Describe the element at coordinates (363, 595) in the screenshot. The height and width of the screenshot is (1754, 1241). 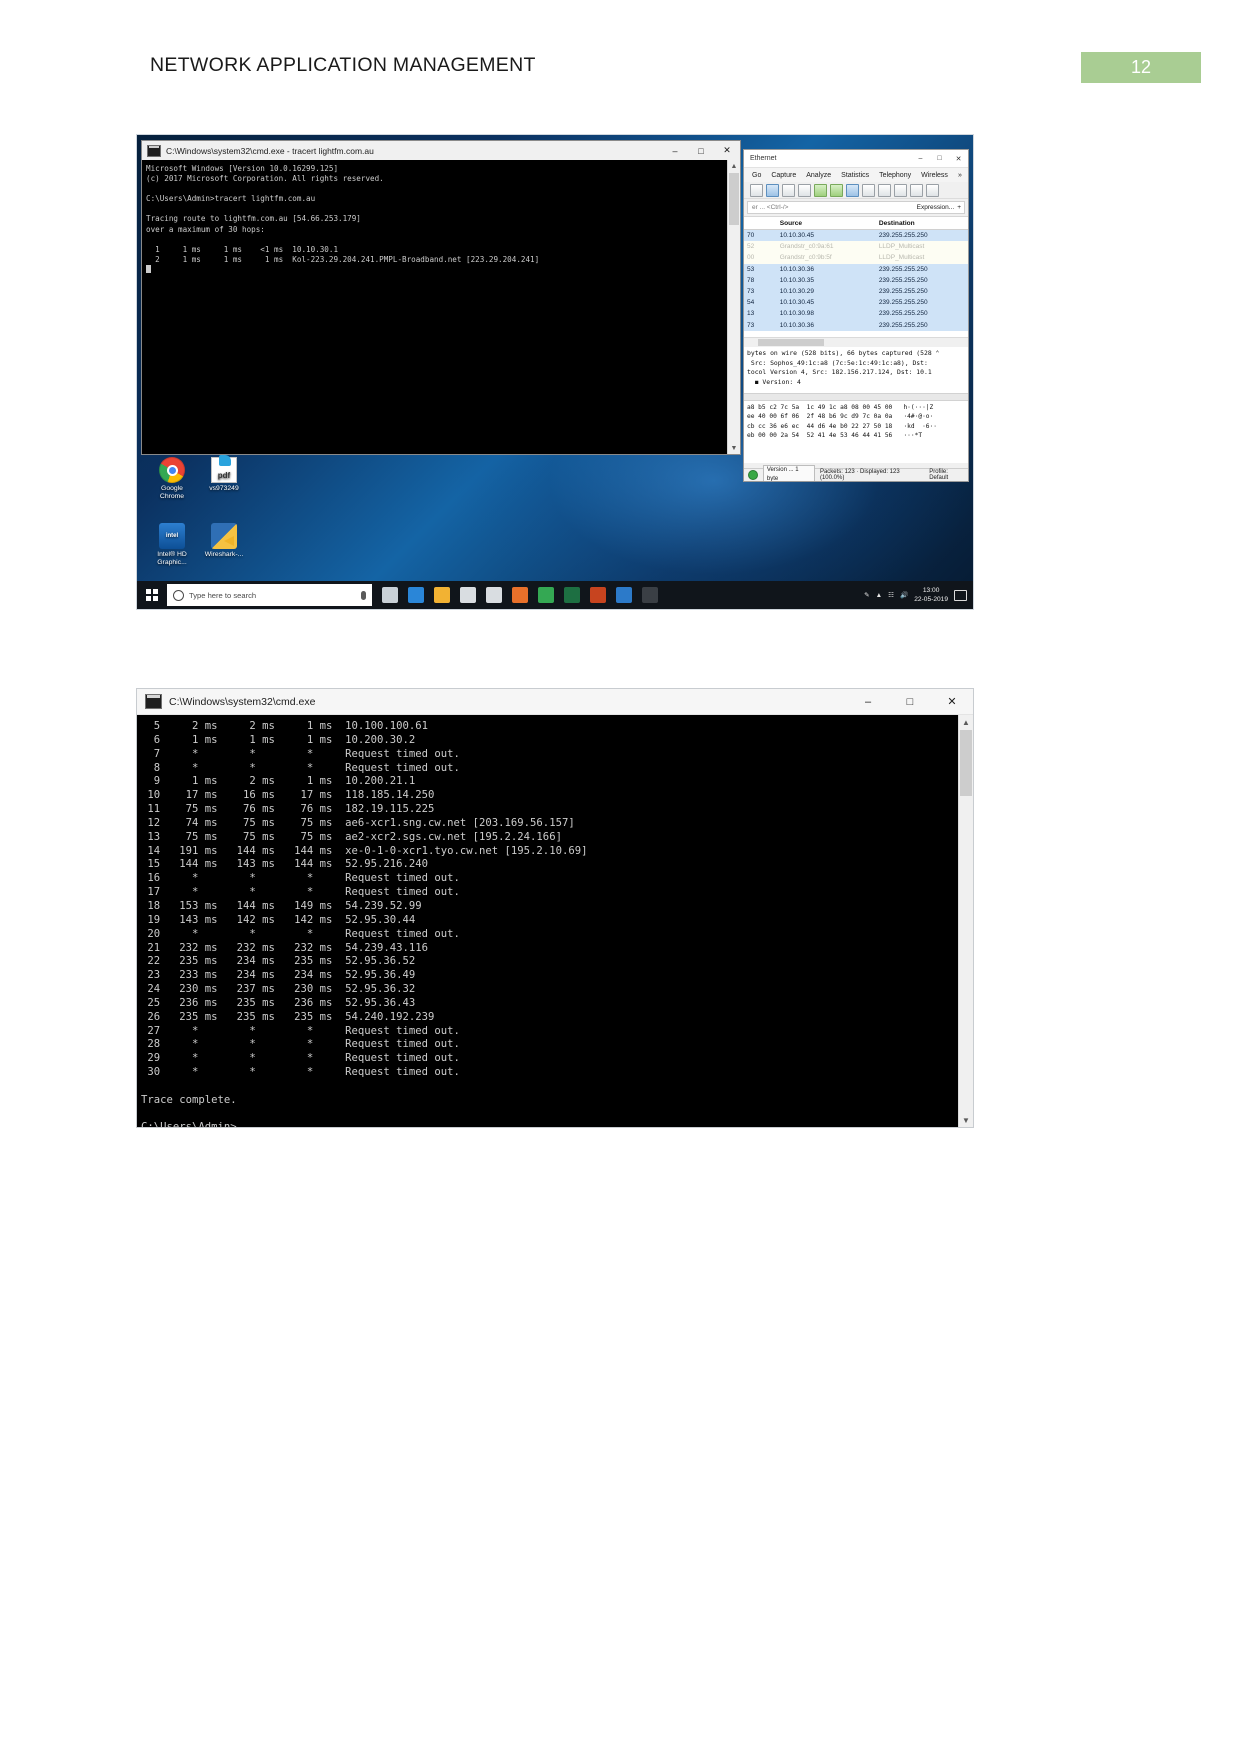
I see `cortana-mic-icon` at that location.